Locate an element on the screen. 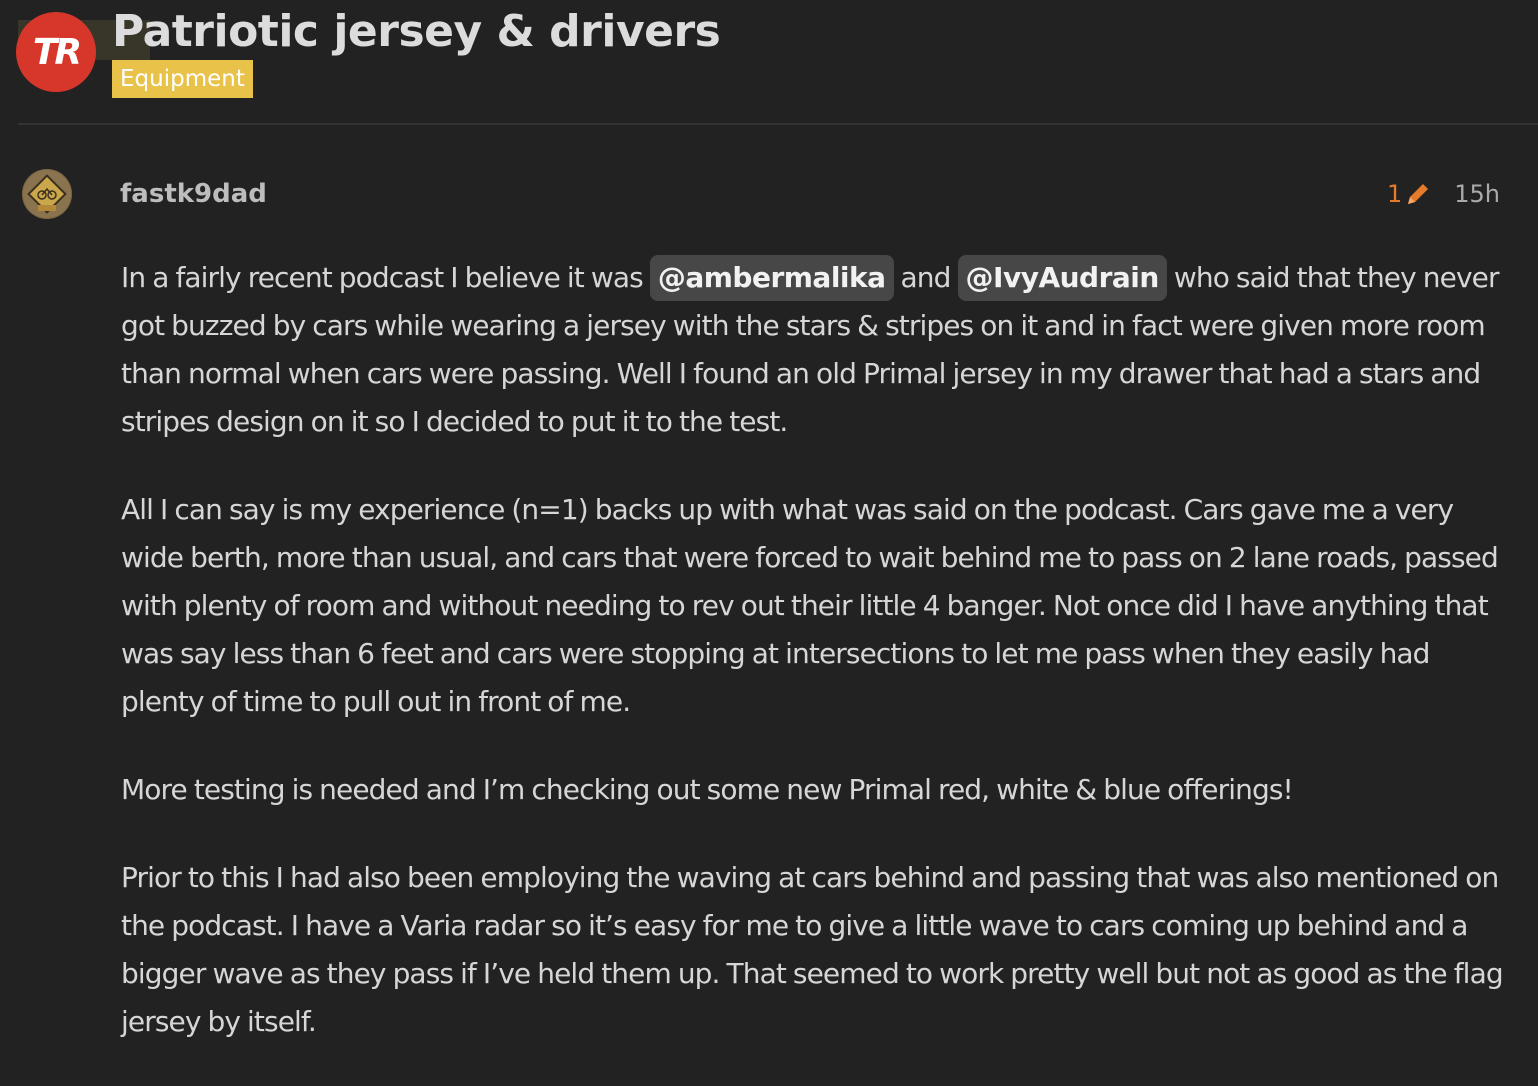 The image size is (1538, 1086). post-timestamp: 15h is located at coordinates (1477, 194).